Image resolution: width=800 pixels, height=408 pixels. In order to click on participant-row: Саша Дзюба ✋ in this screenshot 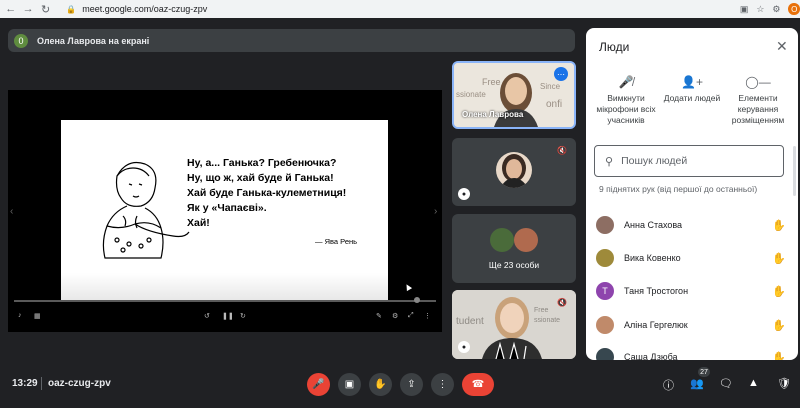, I will do `click(691, 353)`.